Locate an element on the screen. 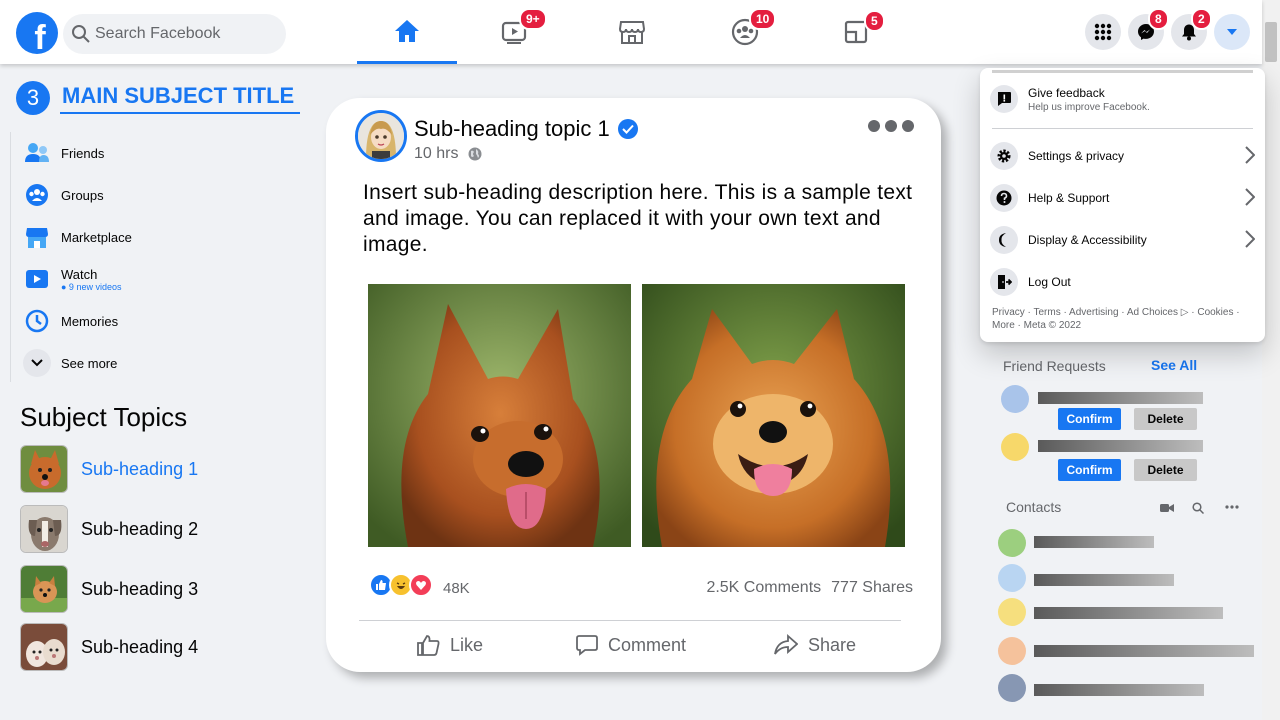 The width and height of the screenshot is (1280, 720). post-title: Sub-heading topic 1 is located at coordinates (526, 129).